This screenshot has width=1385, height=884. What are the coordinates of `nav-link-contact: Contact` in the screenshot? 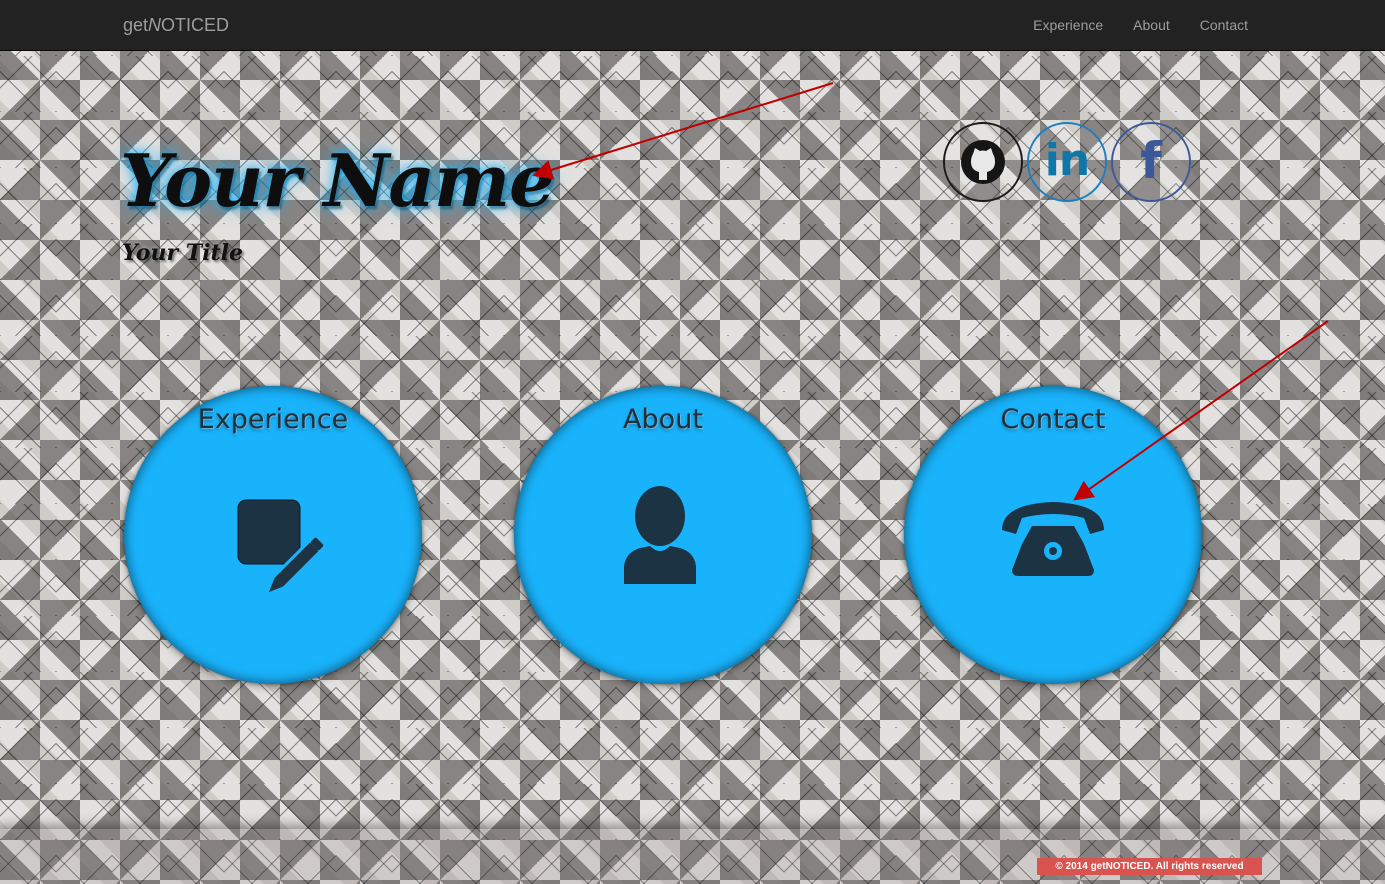 It's located at (1224, 25).